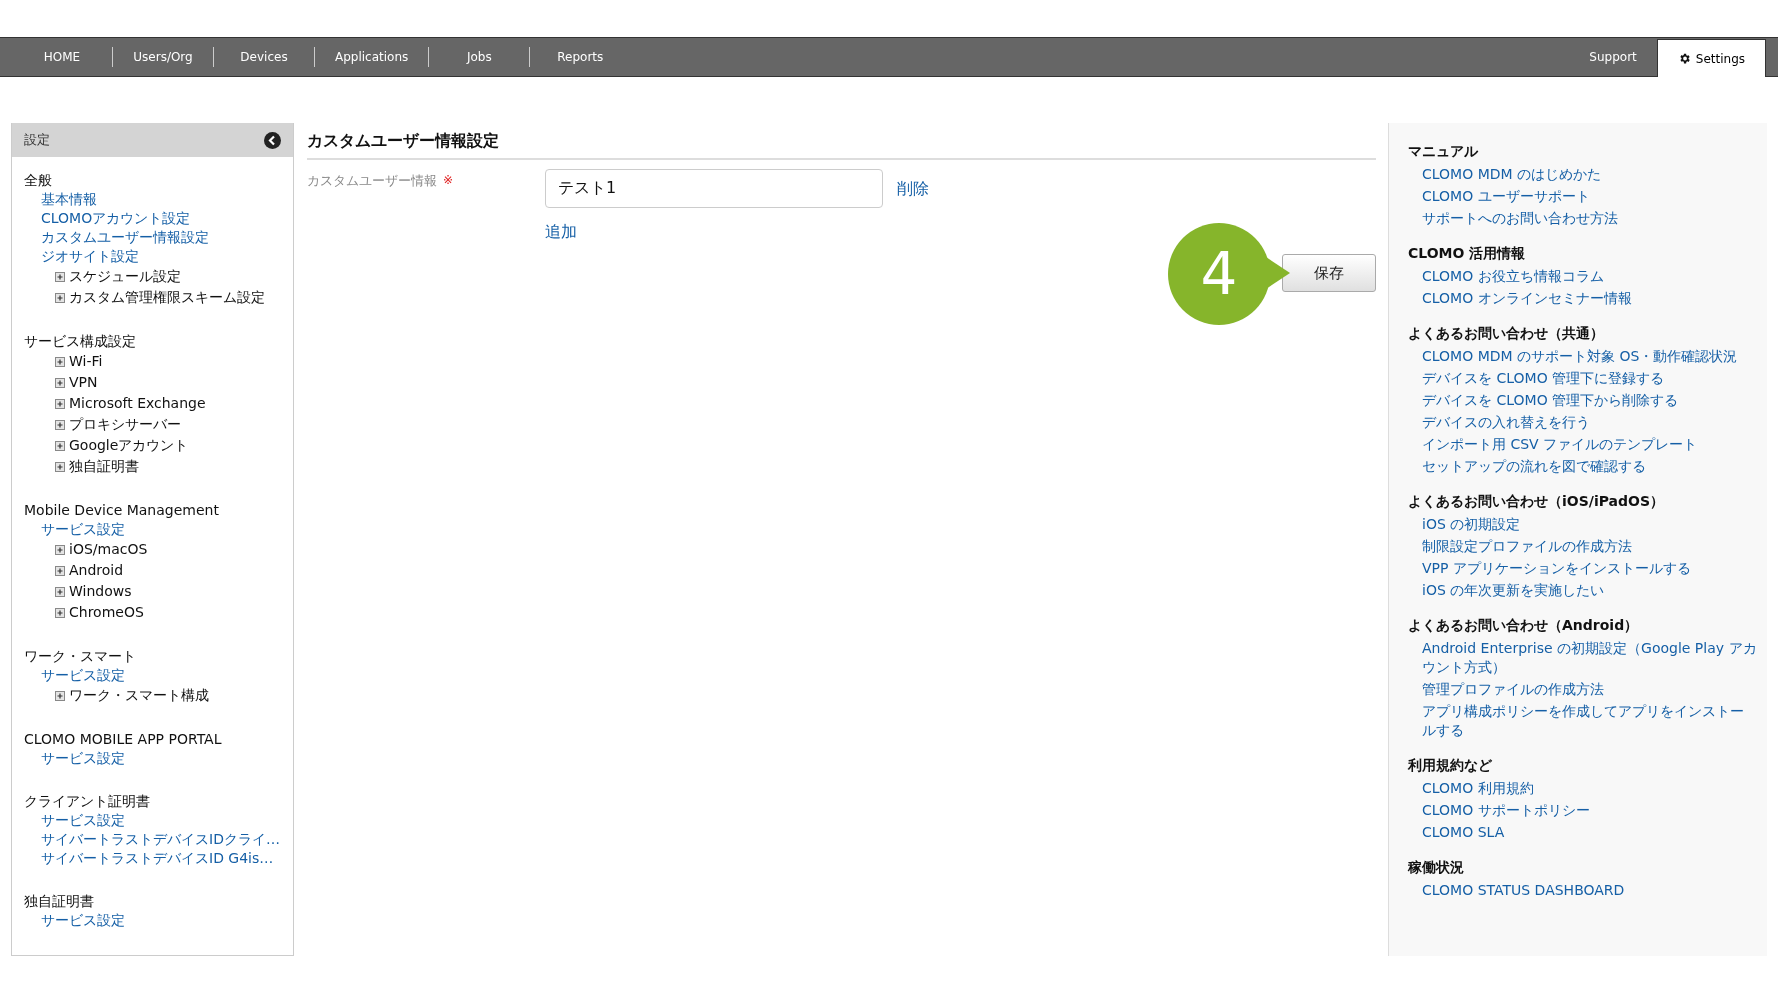 Image resolution: width=1778 pixels, height=1000 pixels. What do you see at coordinates (580, 57) in the screenshot?
I see `nav-tab: Reports` at bounding box center [580, 57].